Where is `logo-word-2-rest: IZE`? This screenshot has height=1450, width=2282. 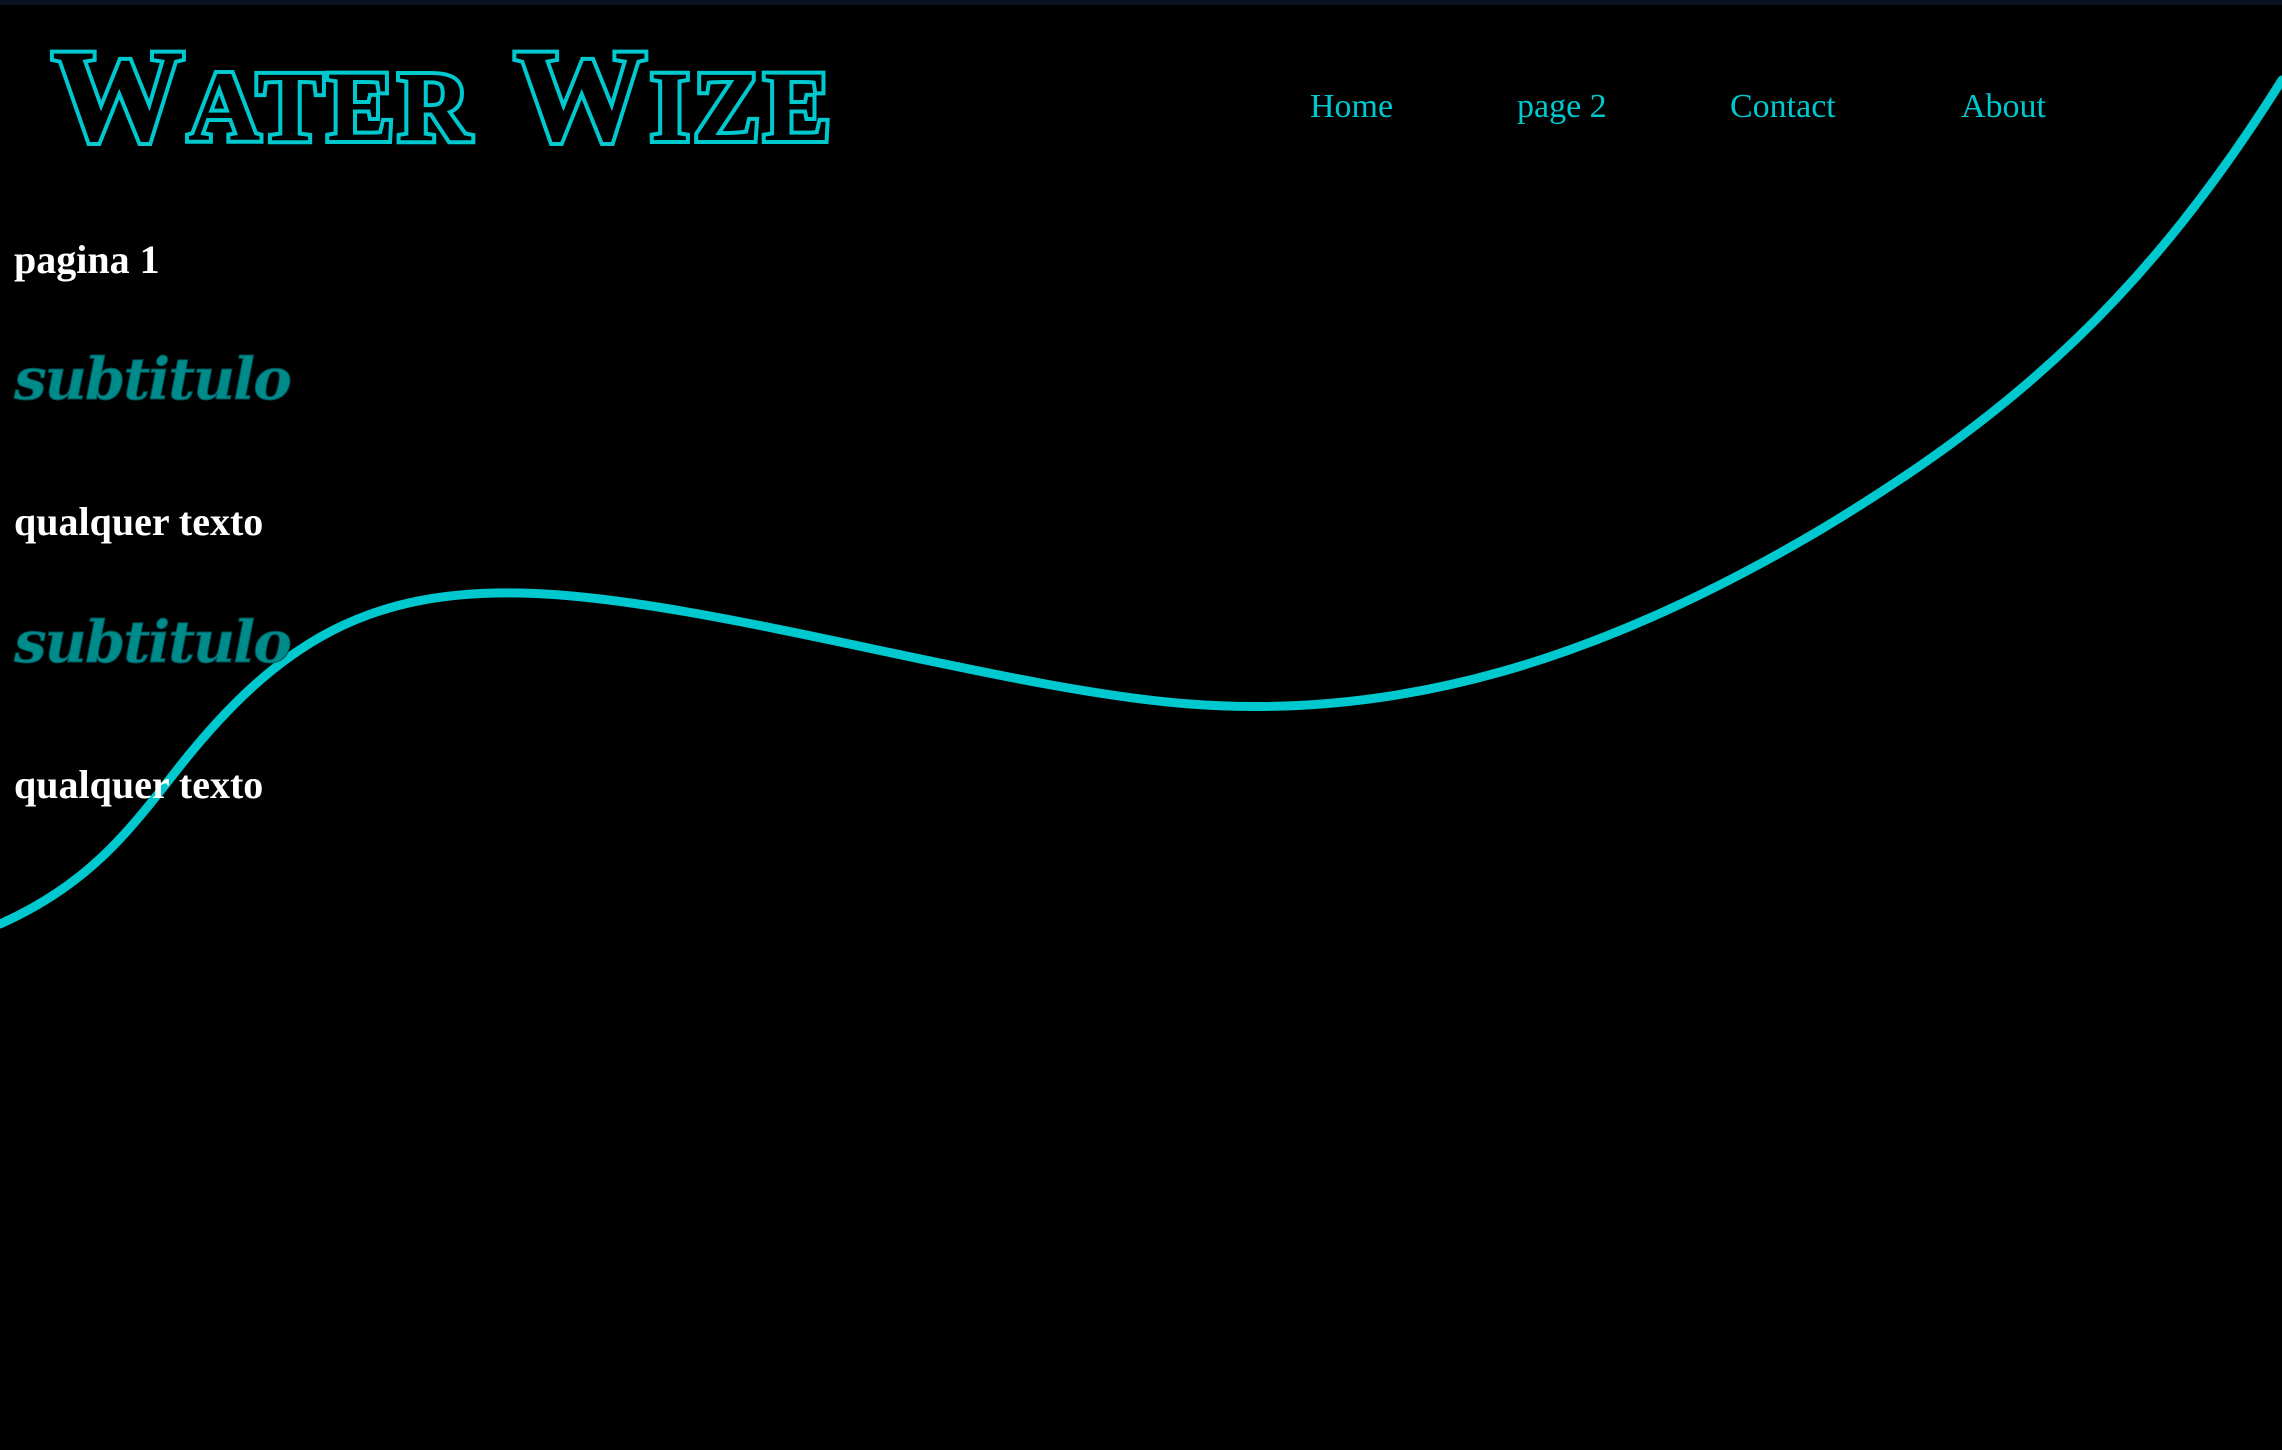 logo-word-2-rest: IZE is located at coordinates (740, 106).